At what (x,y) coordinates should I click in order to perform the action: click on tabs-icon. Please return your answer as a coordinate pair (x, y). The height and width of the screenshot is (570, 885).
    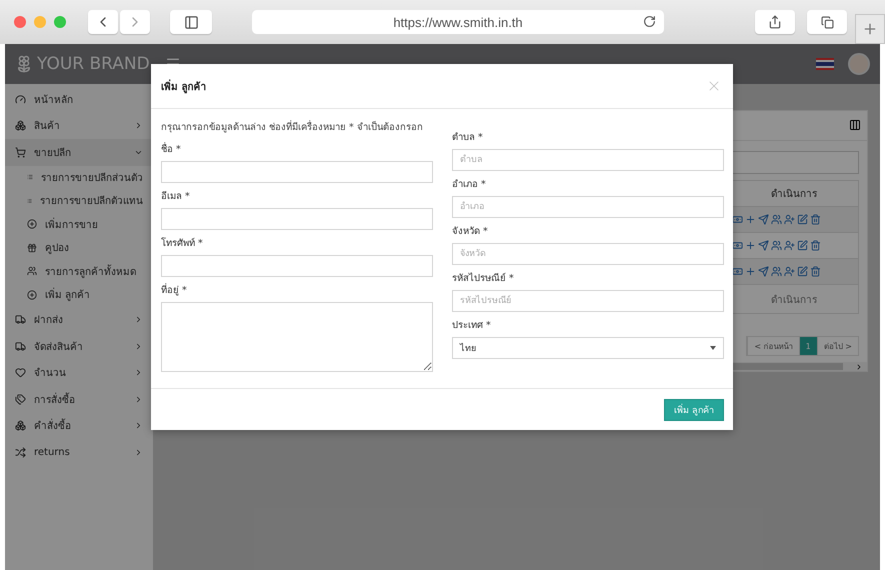
    Looking at the image, I should click on (827, 22).